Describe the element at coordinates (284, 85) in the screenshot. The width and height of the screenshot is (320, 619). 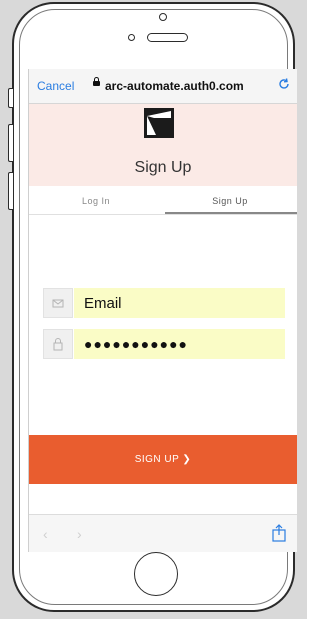
I see `reload-icon` at that location.